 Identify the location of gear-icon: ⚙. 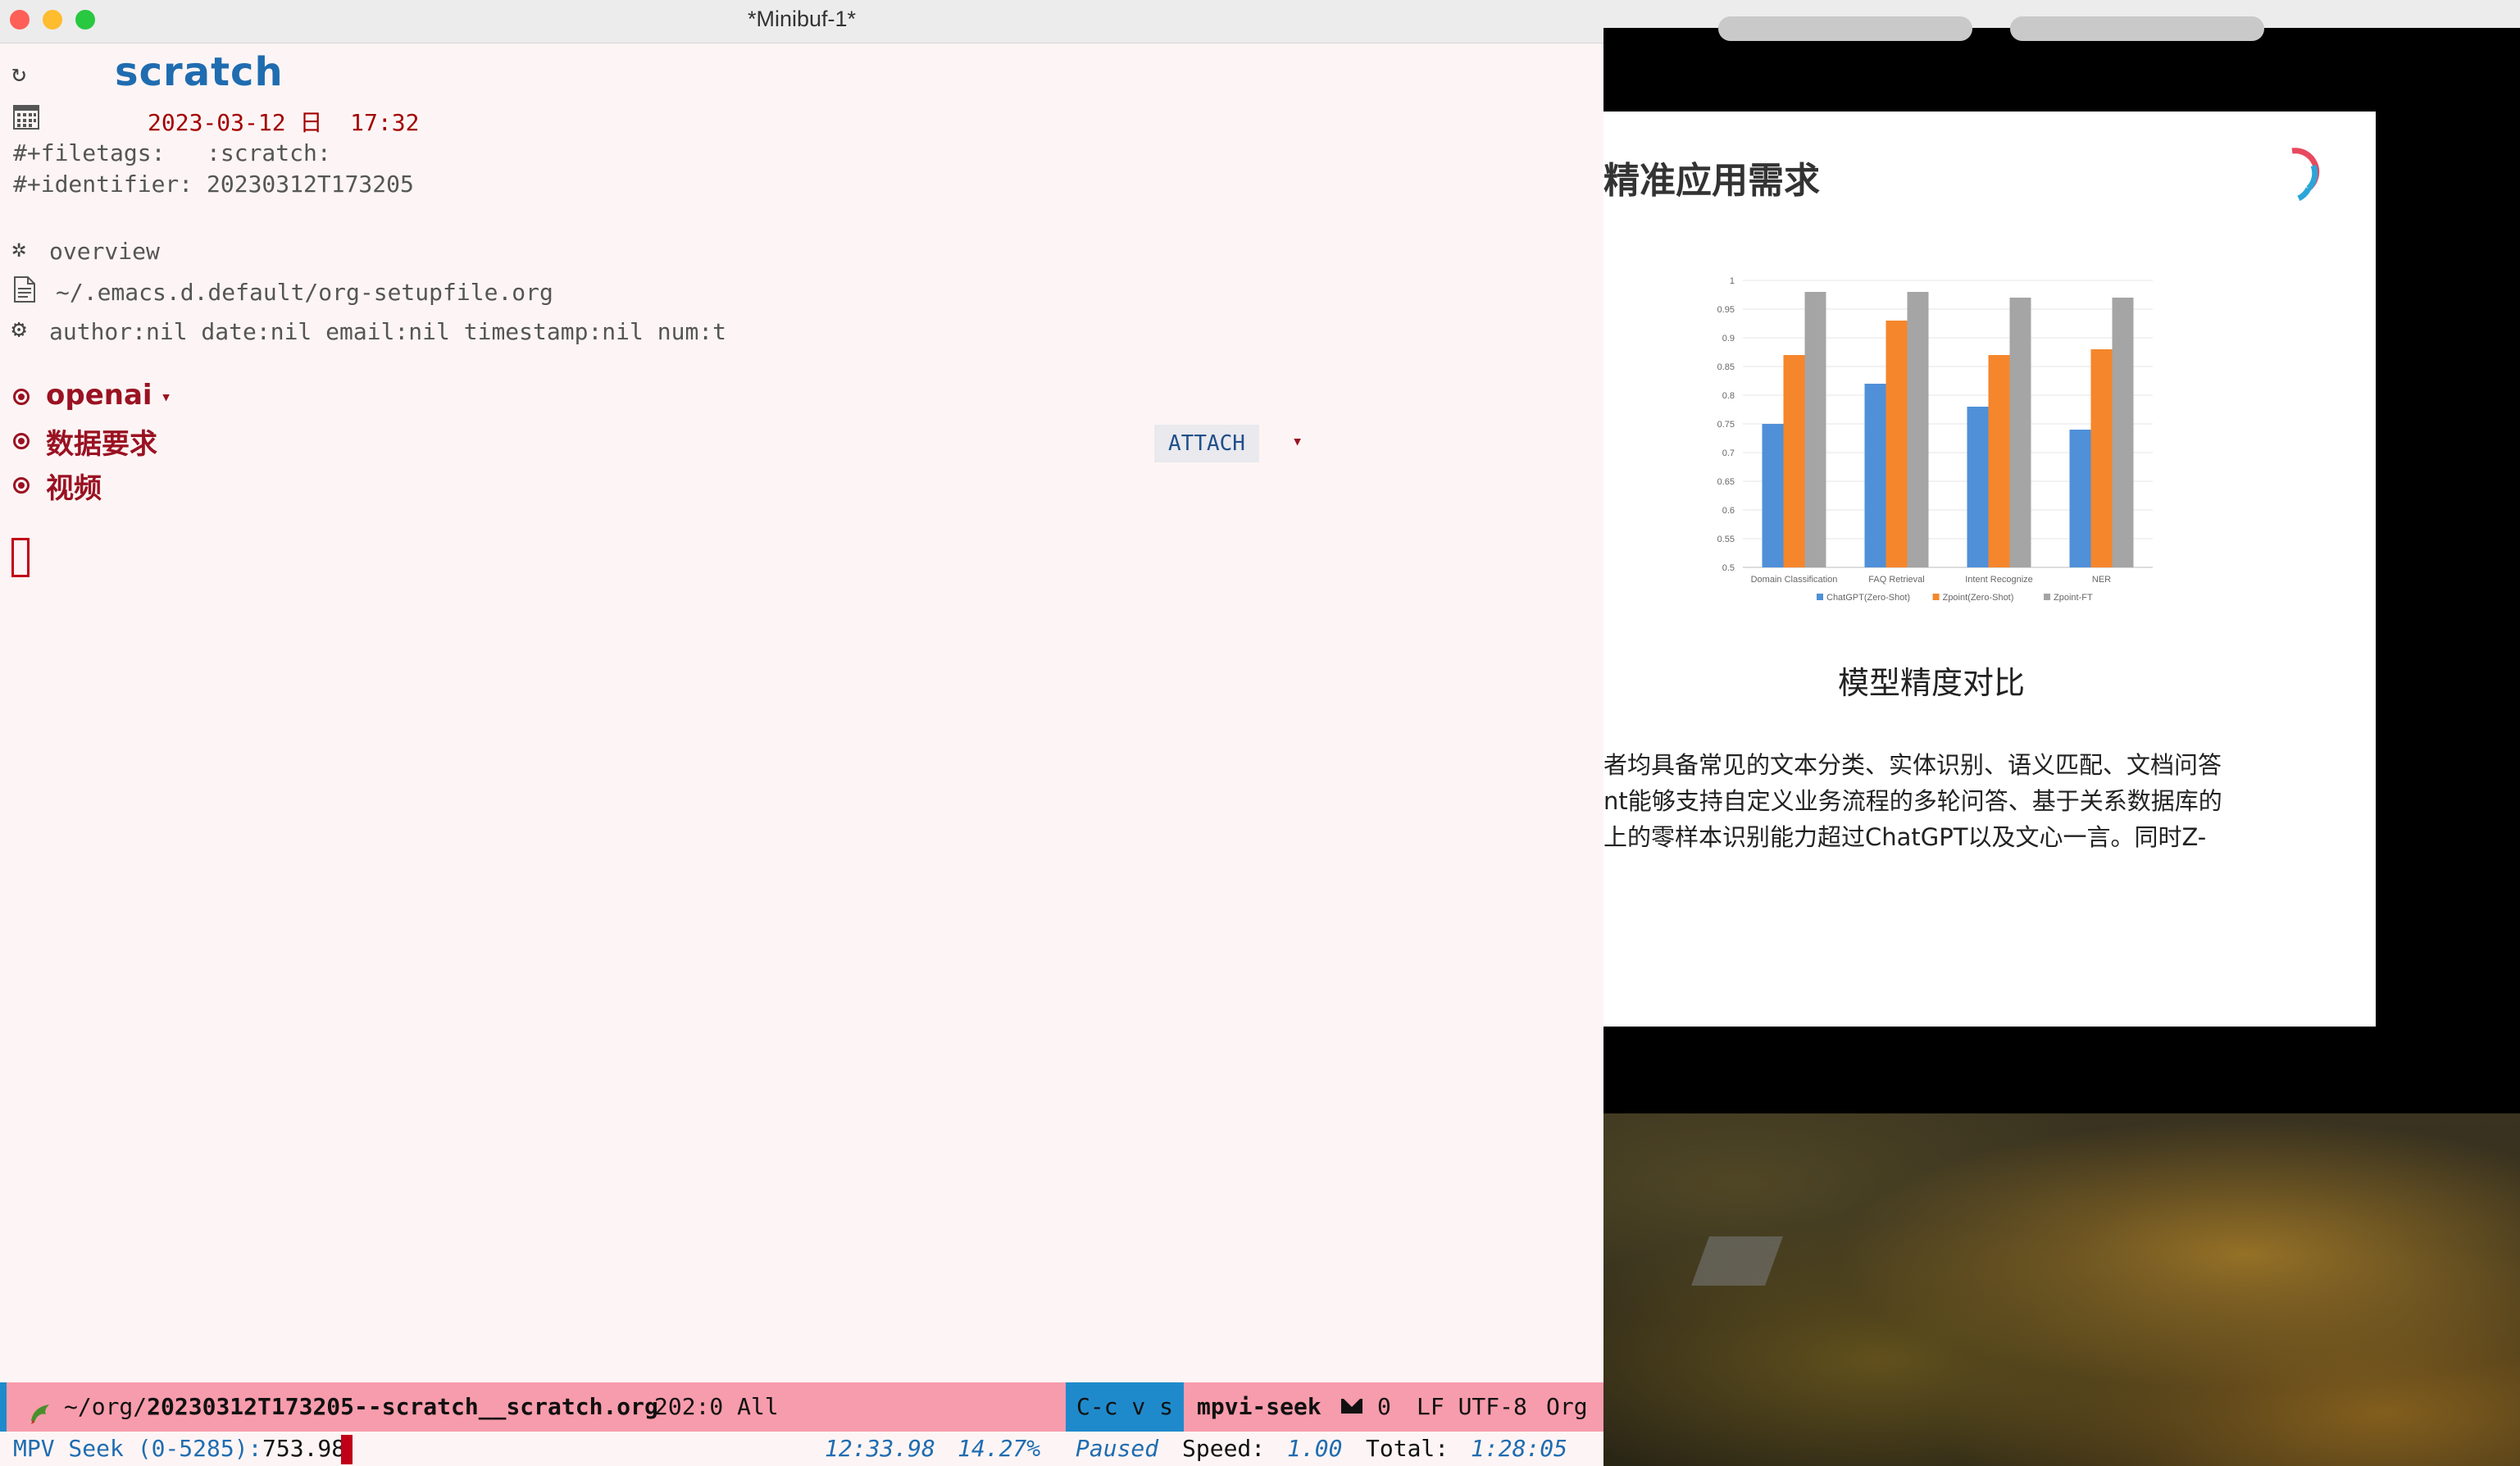
(19, 329).